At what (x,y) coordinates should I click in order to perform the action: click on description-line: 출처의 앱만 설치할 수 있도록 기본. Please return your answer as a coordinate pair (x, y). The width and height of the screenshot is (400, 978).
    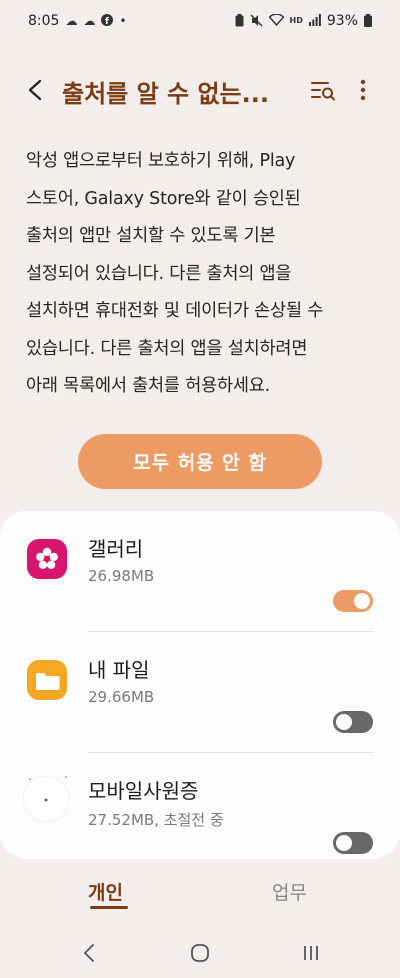
    Looking at the image, I should click on (151, 236).